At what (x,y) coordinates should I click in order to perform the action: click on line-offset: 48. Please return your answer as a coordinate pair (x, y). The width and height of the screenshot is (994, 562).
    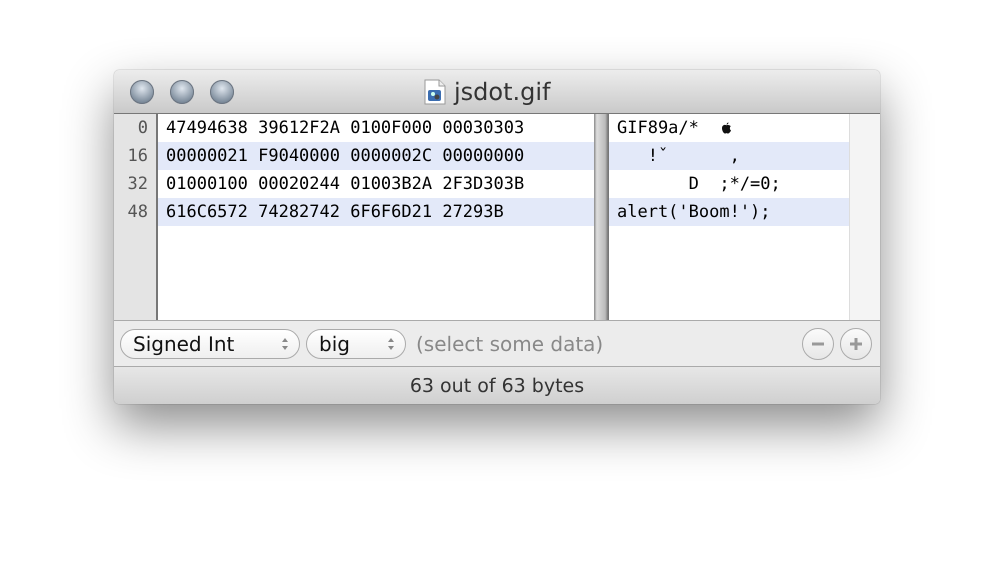
    Looking at the image, I should click on (138, 212).